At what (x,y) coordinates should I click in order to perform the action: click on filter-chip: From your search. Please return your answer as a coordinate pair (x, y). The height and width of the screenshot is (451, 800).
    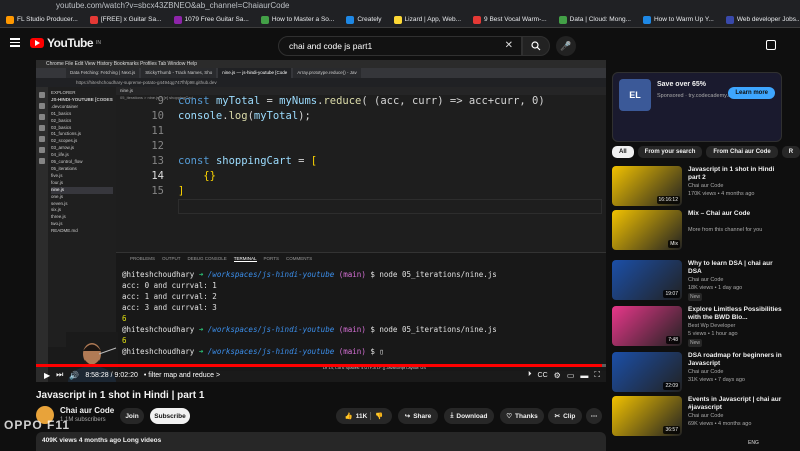
    Looking at the image, I should click on (670, 152).